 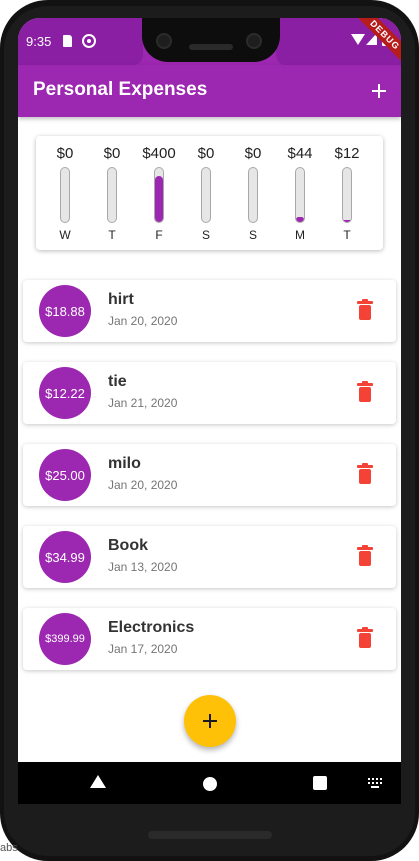 What do you see at coordinates (128, 545) in the screenshot?
I see `transaction-title: Book` at bounding box center [128, 545].